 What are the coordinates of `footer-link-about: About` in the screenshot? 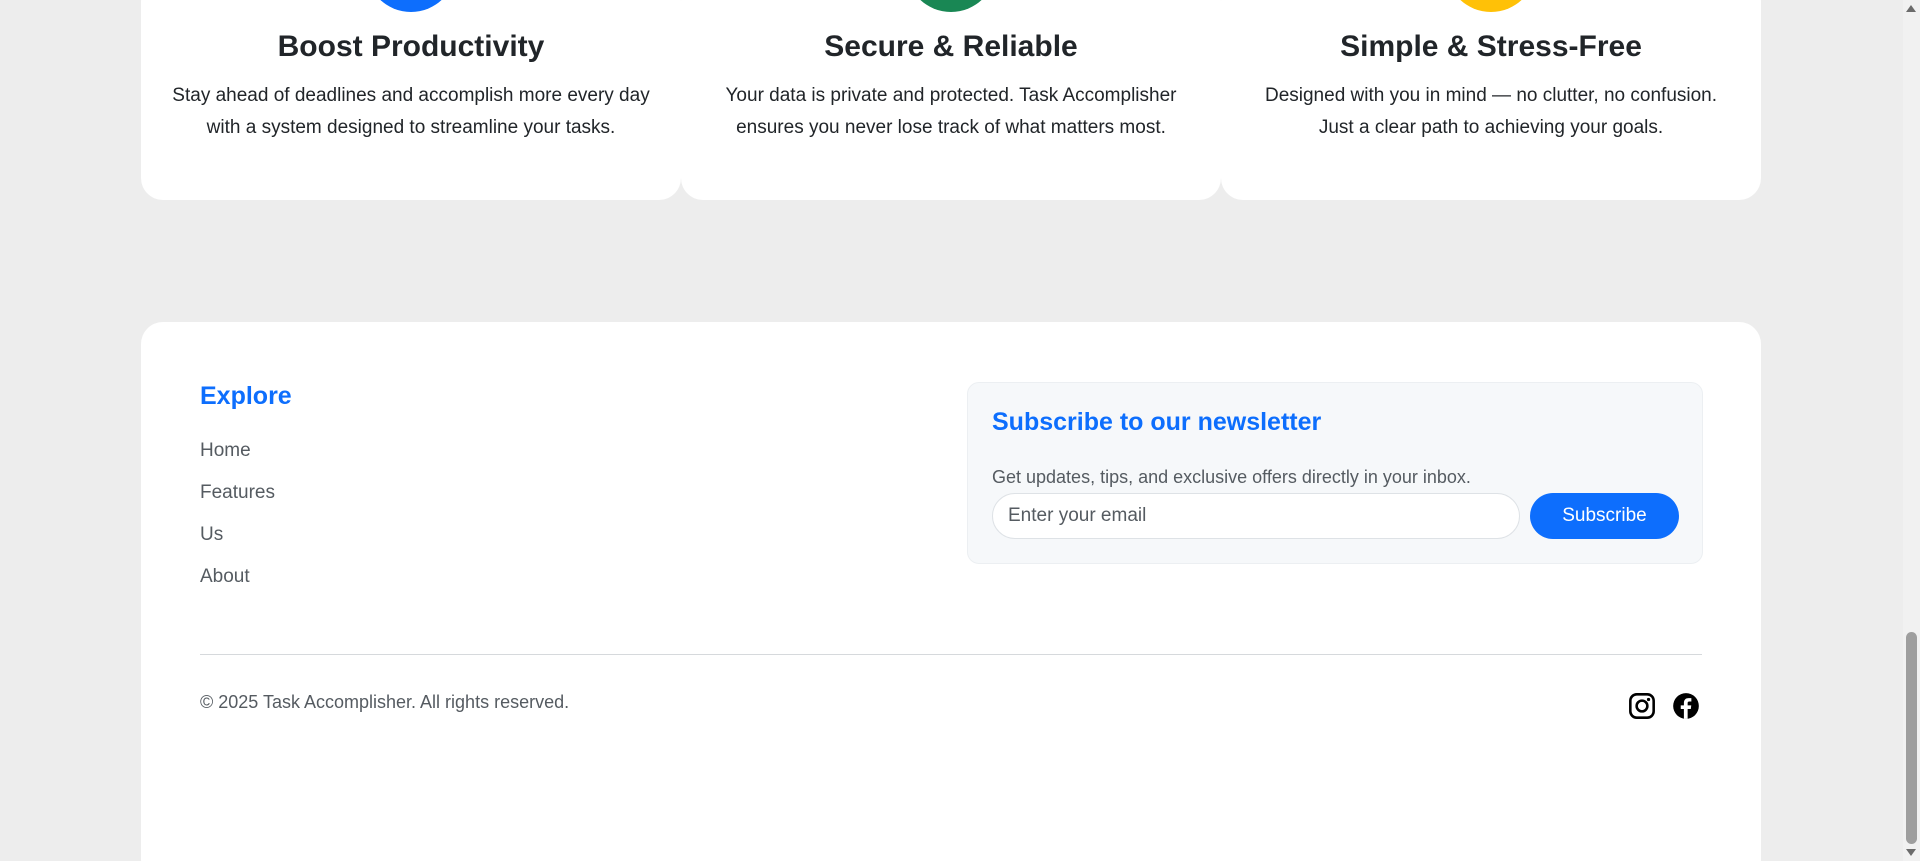 It's located at (237, 587).